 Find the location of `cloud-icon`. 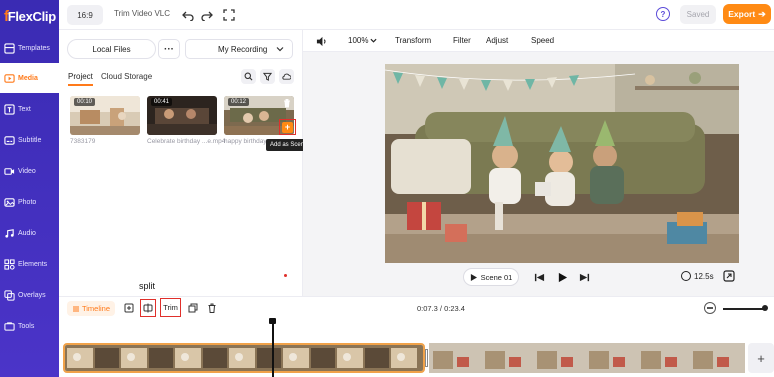

cloud-icon is located at coordinates (286, 76).